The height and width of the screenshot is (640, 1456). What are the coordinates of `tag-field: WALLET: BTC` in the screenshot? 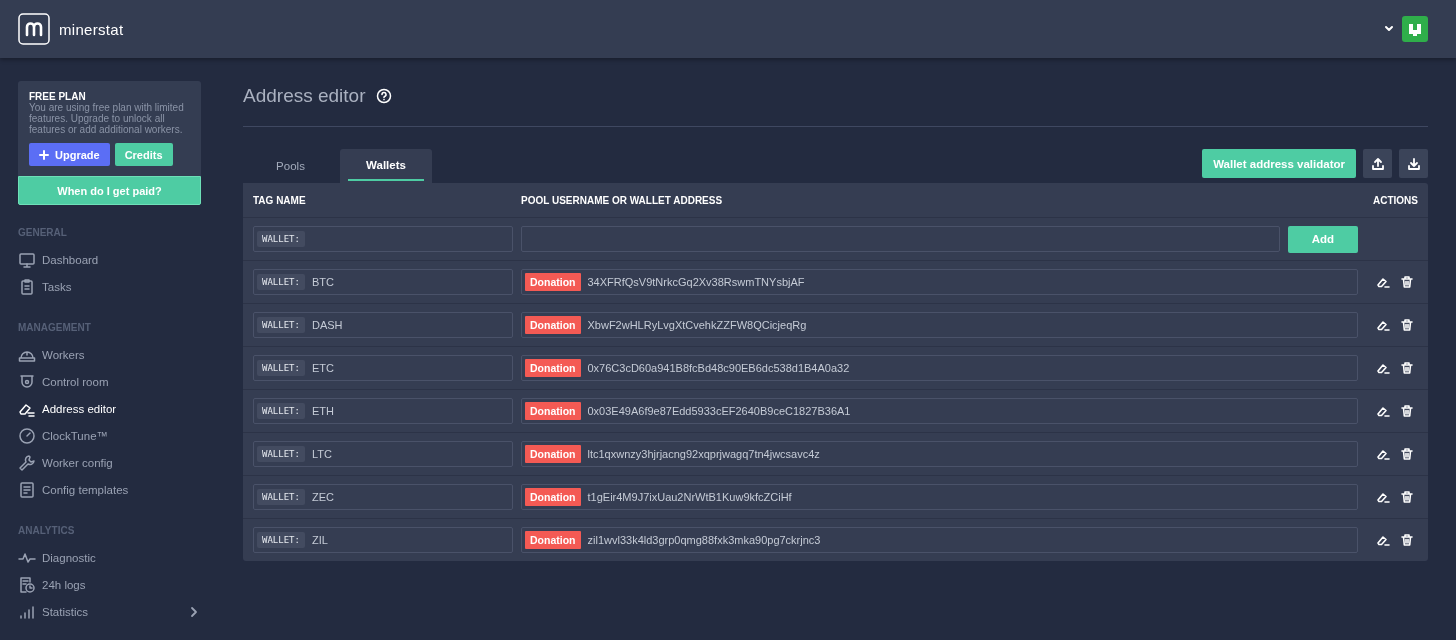 It's located at (383, 282).